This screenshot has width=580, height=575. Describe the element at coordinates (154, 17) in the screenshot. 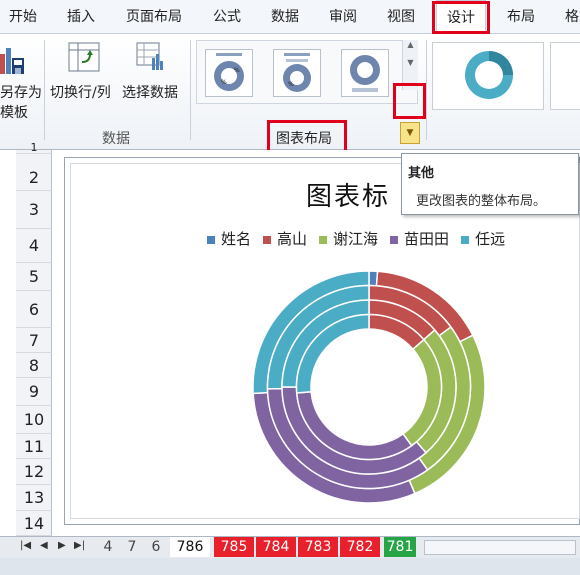

I see `tab-page-layout: 页面布局` at that location.